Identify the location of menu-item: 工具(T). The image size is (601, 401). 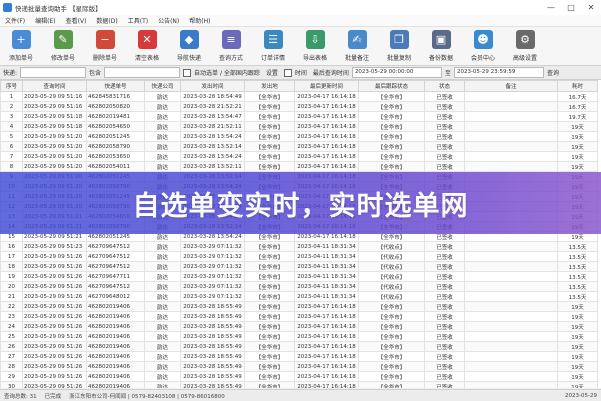
(138, 20).